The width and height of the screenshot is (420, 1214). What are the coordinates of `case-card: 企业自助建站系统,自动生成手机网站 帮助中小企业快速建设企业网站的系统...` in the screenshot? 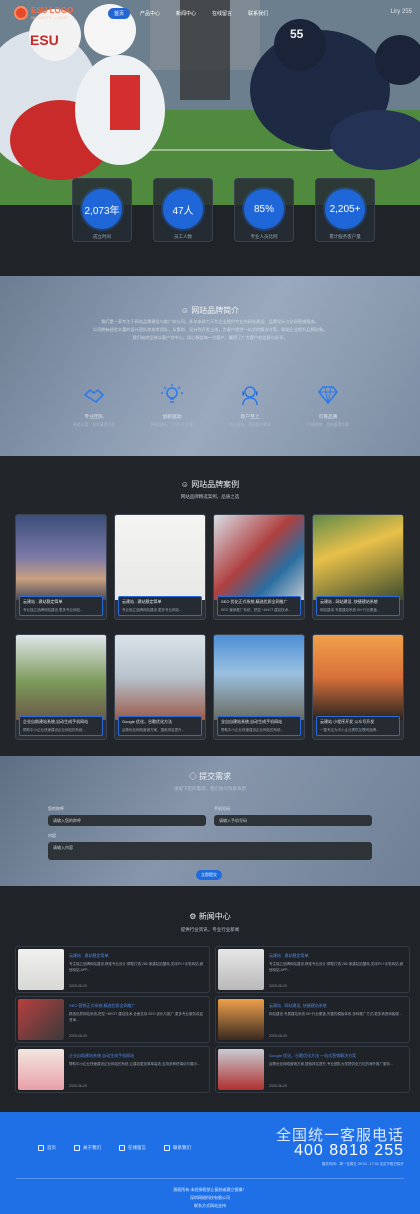 It's located at (61, 687).